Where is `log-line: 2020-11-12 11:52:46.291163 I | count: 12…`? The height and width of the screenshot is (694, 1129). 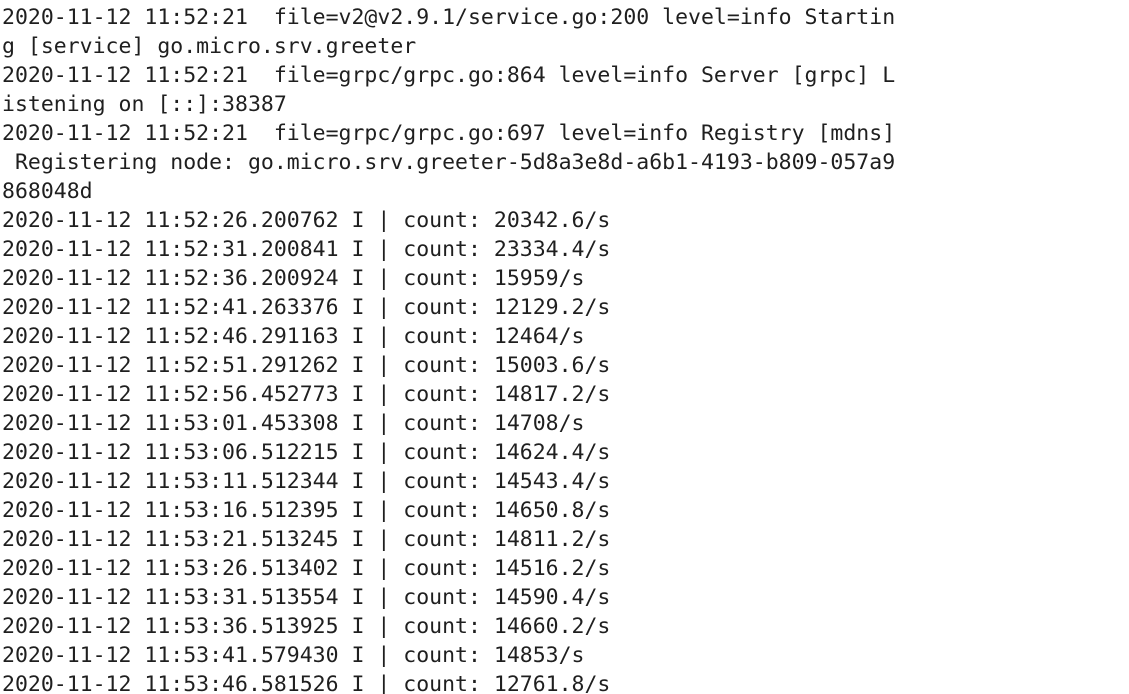
log-line: 2020-11-12 11:52:46.291163 I | count: 12… is located at coordinates (293, 336).